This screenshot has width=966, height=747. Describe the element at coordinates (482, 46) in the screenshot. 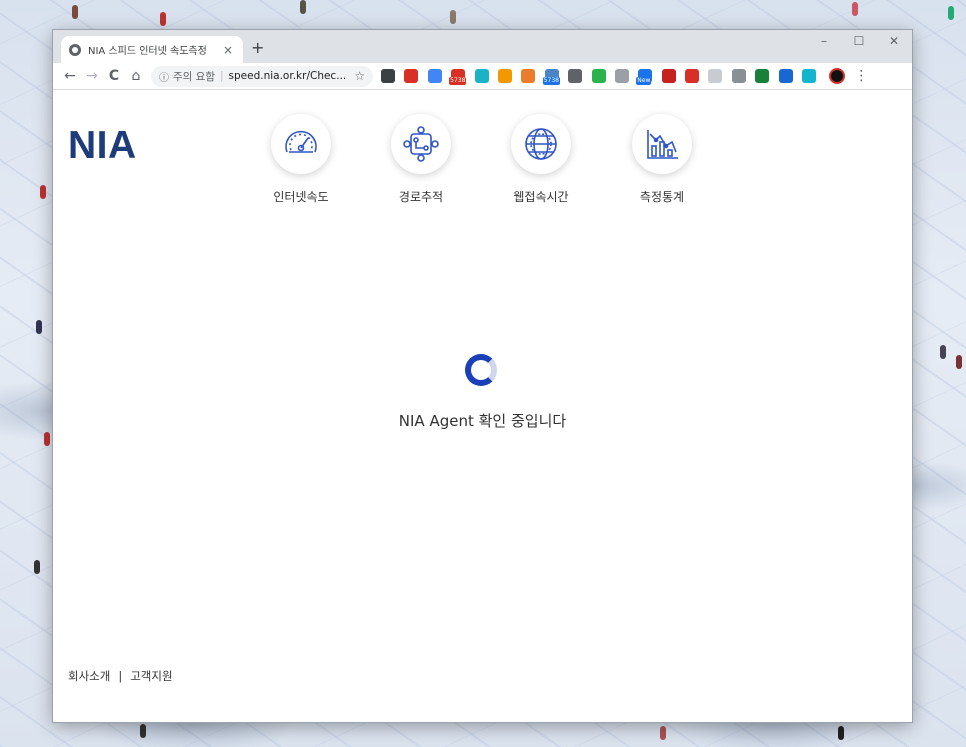

I see `title-bar: NIA 스피드 인터넷 속도측정 × + – ☐ ✕` at that location.